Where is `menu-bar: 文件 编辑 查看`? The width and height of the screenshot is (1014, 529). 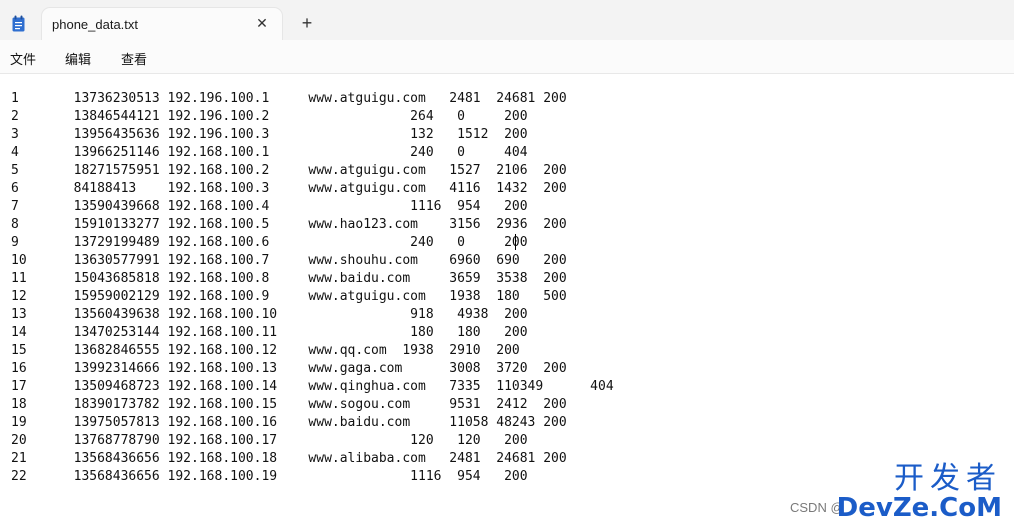 menu-bar: 文件 编辑 查看 is located at coordinates (507, 57).